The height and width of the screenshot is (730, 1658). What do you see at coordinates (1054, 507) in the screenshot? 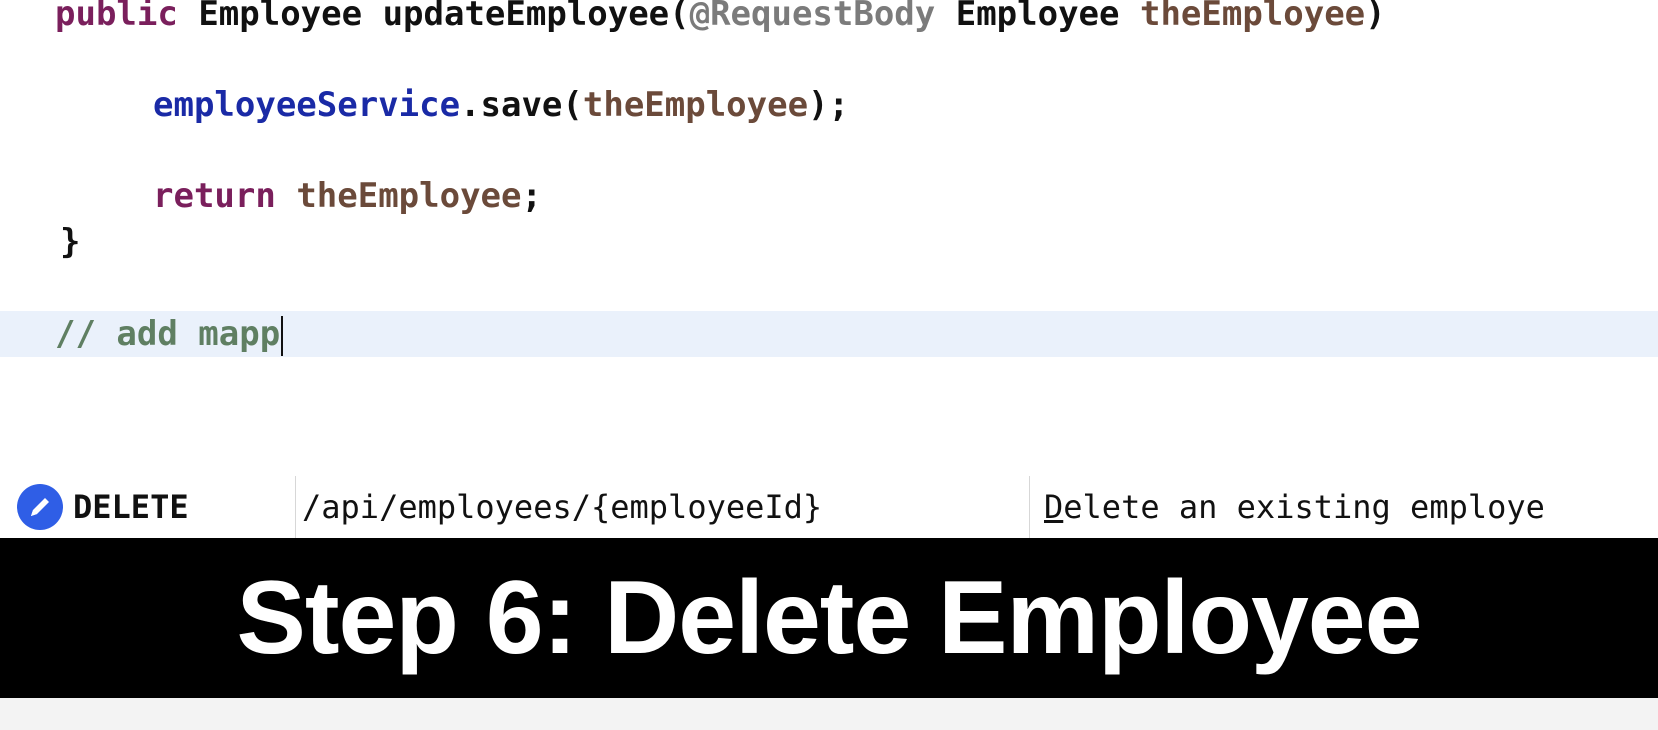
I see `description-mnemonic: D` at bounding box center [1054, 507].